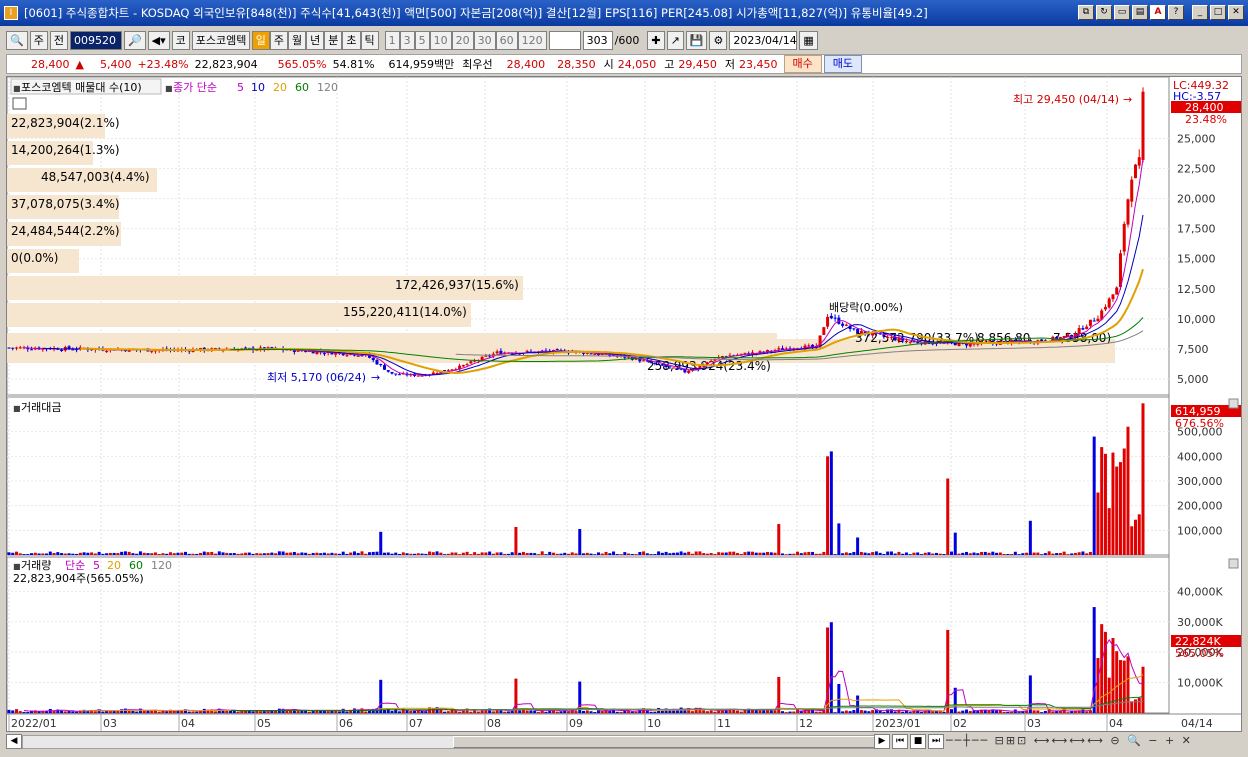  What do you see at coordinates (1086, 12) in the screenshot?
I see `link-icon: ⧉` at bounding box center [1086, 12].